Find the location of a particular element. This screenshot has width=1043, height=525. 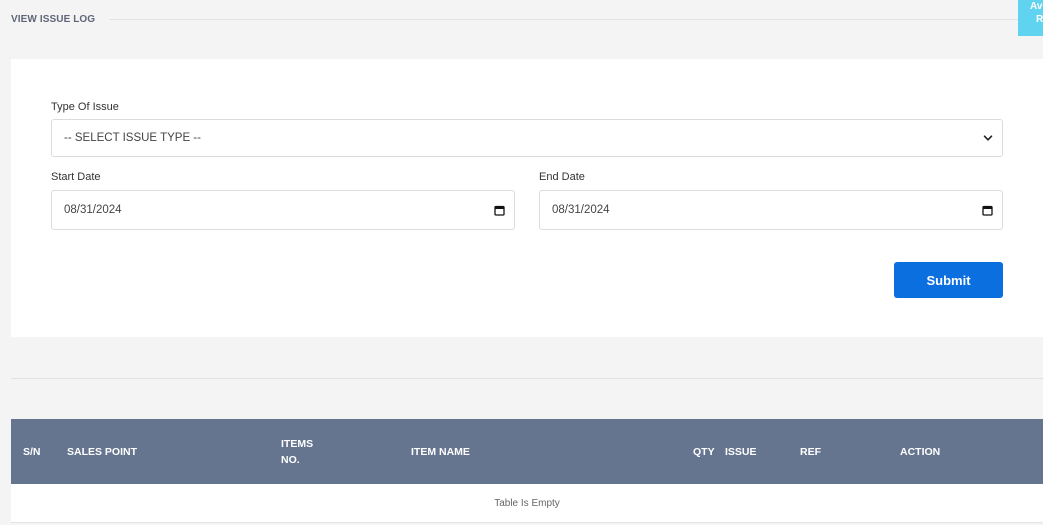

issue-type-value: -- SELECT ISSUE TYPE -- is located at coordinates (132, 138).